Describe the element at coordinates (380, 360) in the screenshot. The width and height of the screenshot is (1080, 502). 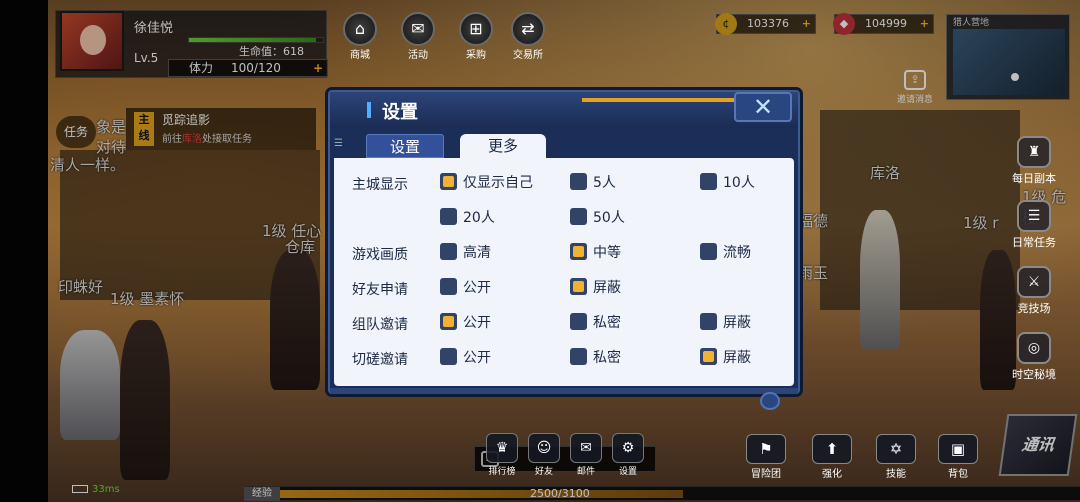
I see `setting-row-label: 切磋邀请` at that location.